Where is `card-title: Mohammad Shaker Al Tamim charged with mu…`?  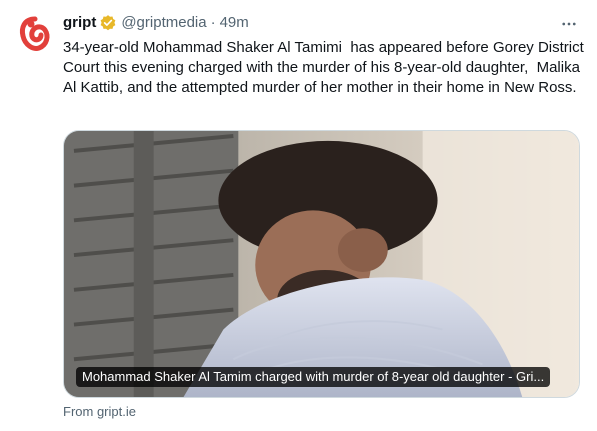 card-title: Mohammad Shaker Al Tamim charged with mu… is located at coordinates (313, 377).